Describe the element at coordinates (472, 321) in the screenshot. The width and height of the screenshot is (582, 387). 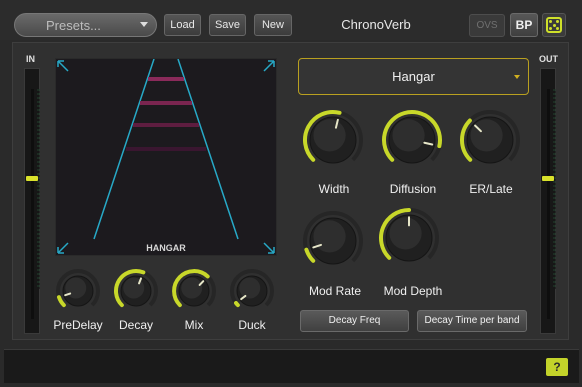
I see `decay-time-per-band-button: Decay Time per band` at that location.